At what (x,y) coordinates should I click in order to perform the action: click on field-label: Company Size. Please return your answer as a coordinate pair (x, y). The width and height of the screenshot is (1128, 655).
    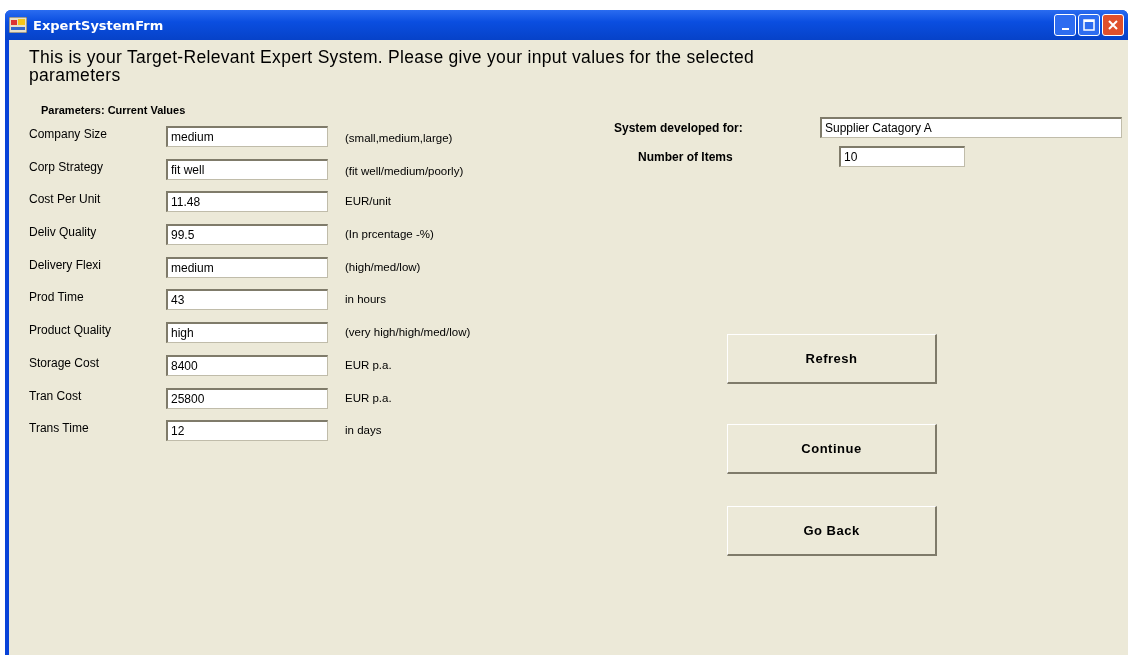
    Looking at the image, I should click on (69, 133).